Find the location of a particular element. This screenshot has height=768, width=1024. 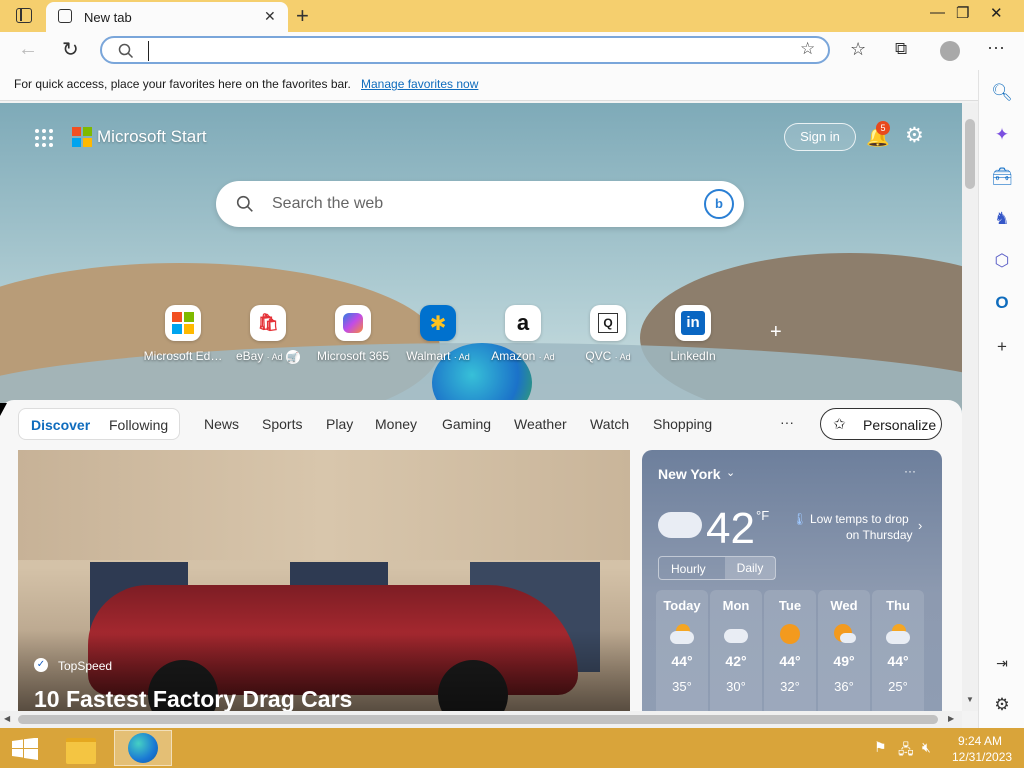

weather-location: New York is located at coordinates (689, 474).